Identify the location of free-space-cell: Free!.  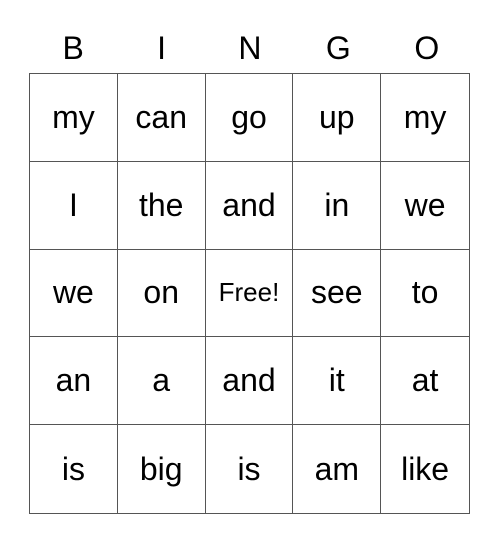
(249, 293).